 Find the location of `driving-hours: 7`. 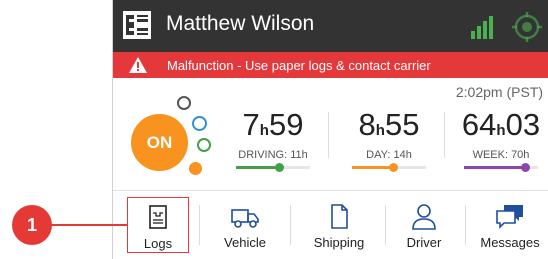

driving-hours: 7 is located at coordinates (251, 124).